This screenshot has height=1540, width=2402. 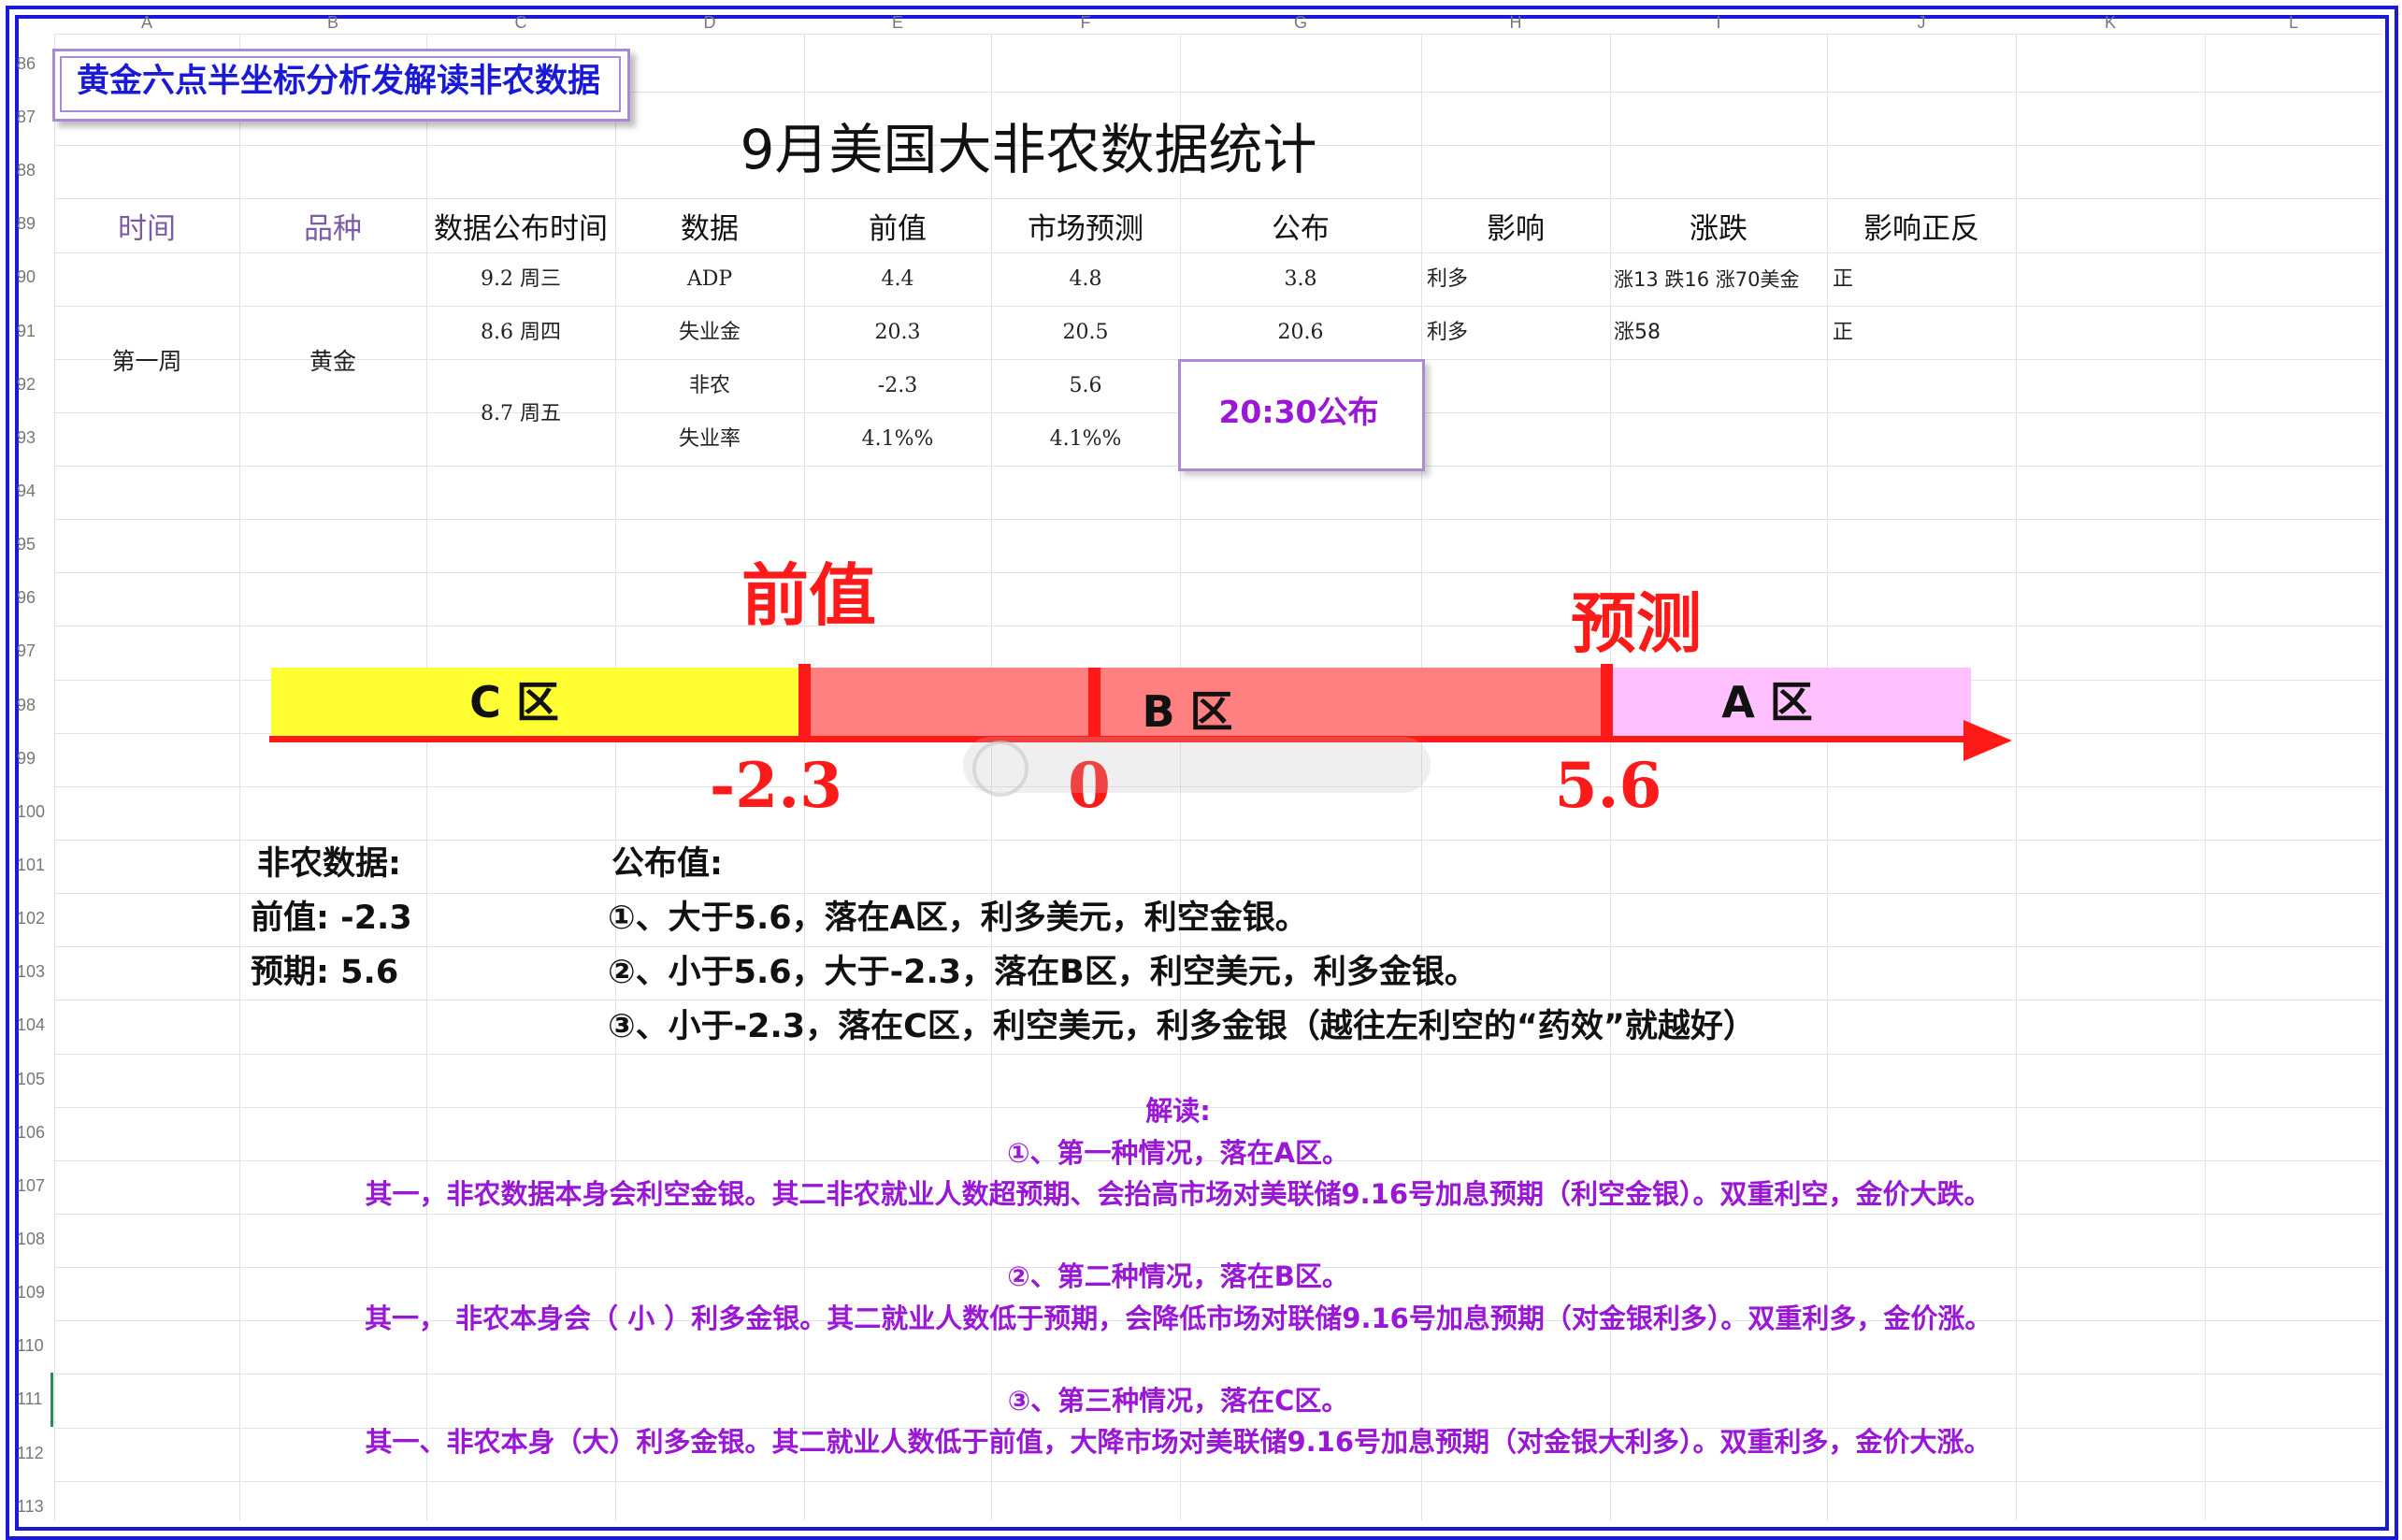 What do you see at coordinates (1921, 229) in the screenshot?
I see `th-direction: 影响正反` at bounding box center [1921, 229].